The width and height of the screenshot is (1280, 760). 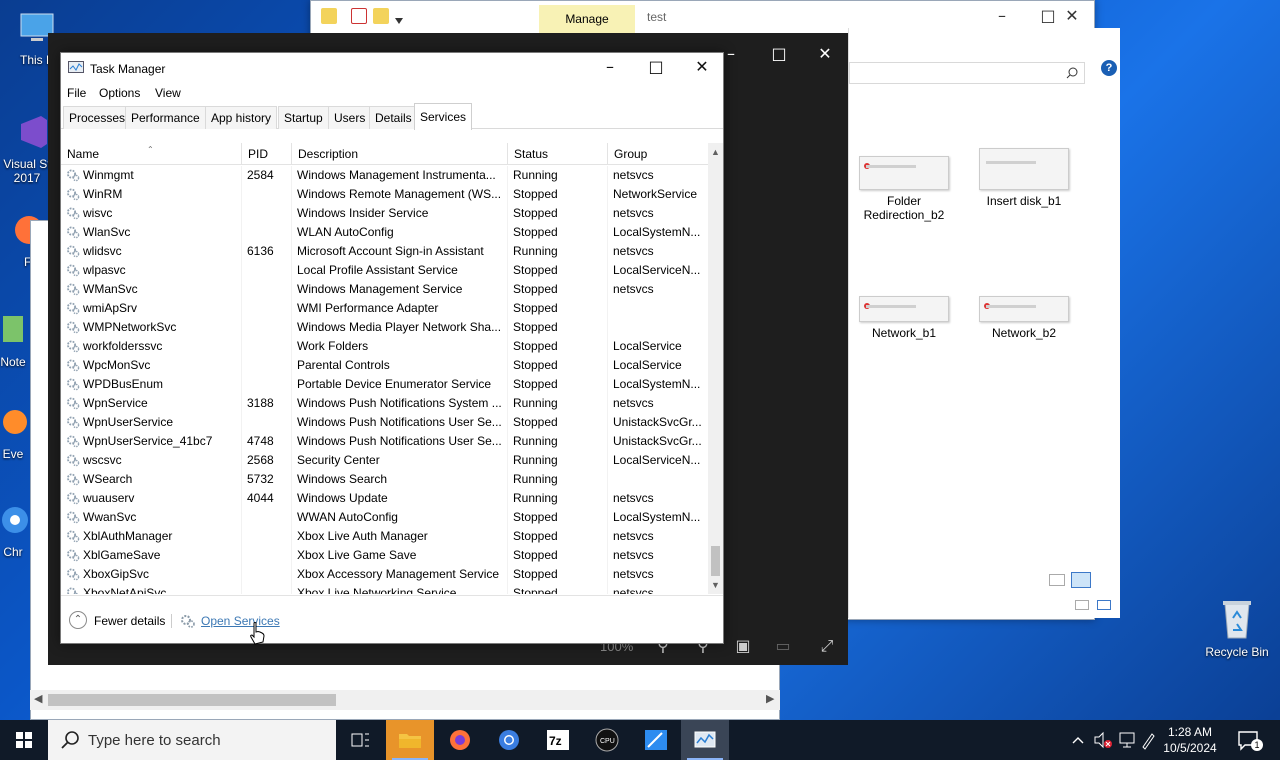 I want to click on menu-file: File, so click(x=76, y=93).